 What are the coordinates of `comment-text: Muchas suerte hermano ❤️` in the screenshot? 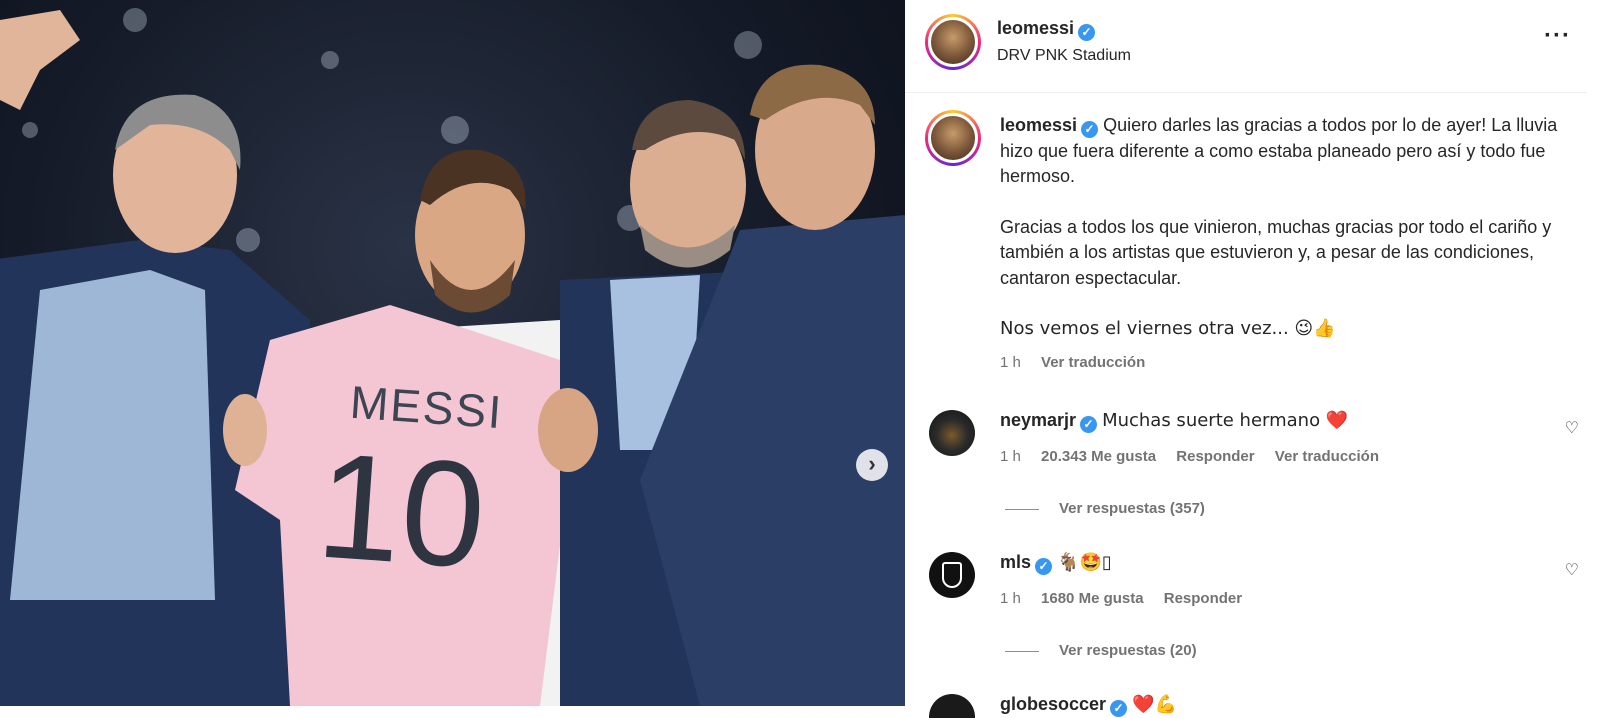 It's located at (1225, 420).